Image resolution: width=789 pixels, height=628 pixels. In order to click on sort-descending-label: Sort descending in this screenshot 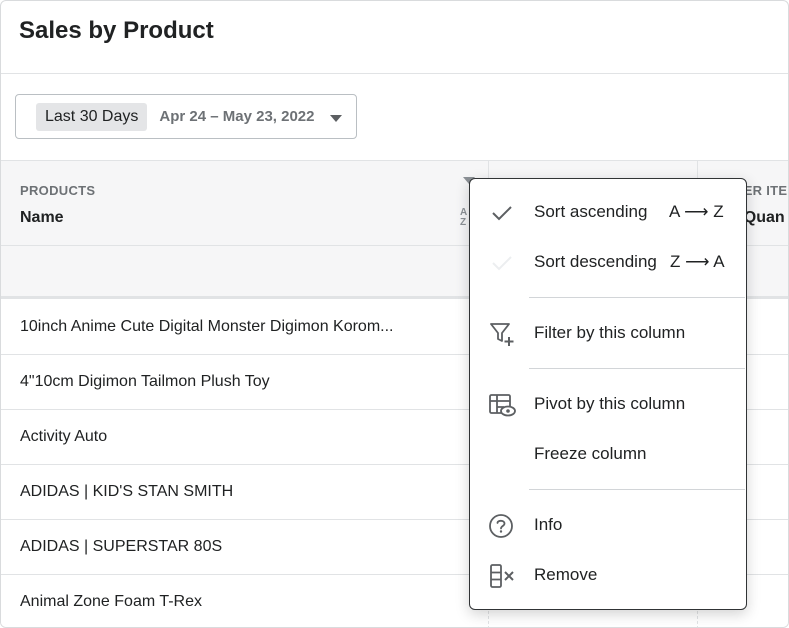, I will do `click(595, 261)`.